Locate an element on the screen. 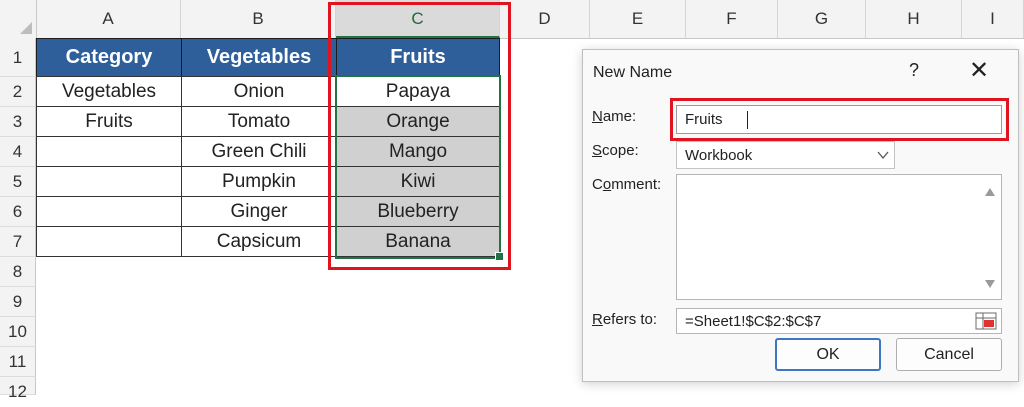  column-header-b: B is located at coordinates (258, 19).